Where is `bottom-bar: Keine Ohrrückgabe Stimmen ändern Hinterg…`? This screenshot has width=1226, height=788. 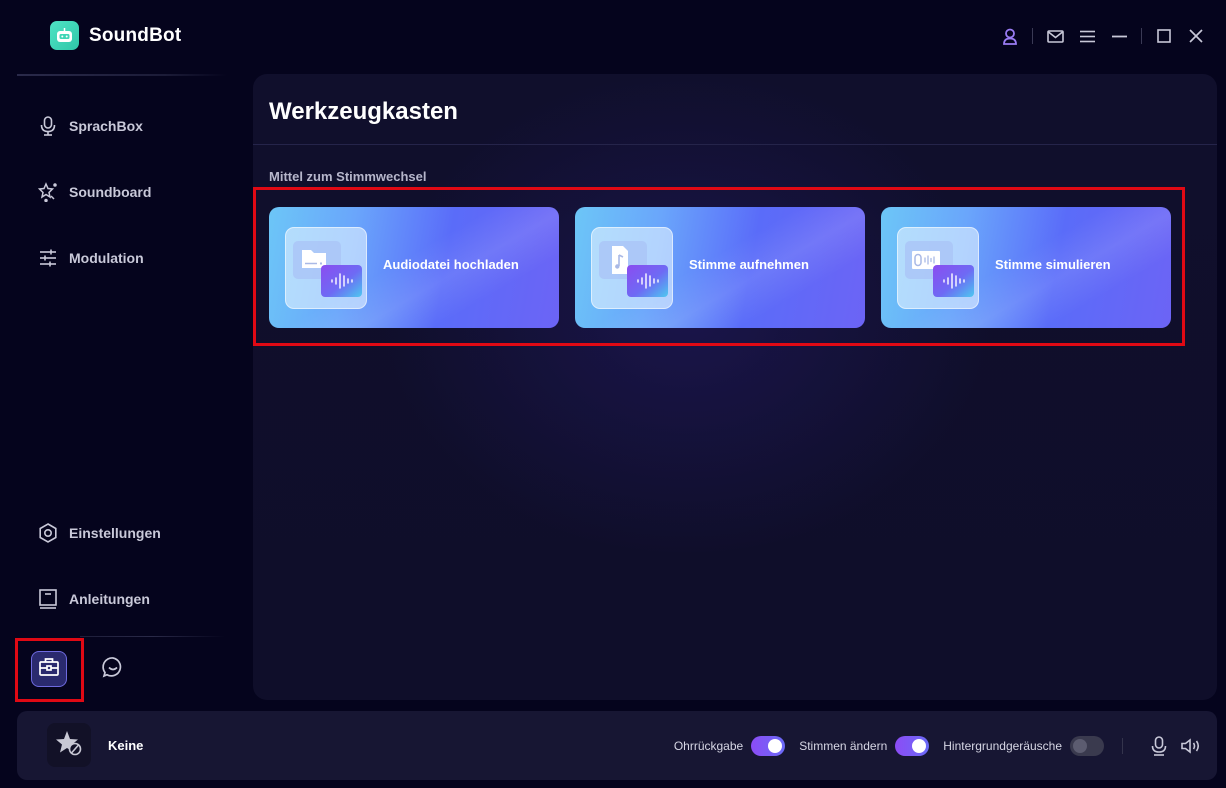 bottom-bar: Keine Ohrrückgabe Stimmen ändern Hinterg… is located at coordinates (617, 745).